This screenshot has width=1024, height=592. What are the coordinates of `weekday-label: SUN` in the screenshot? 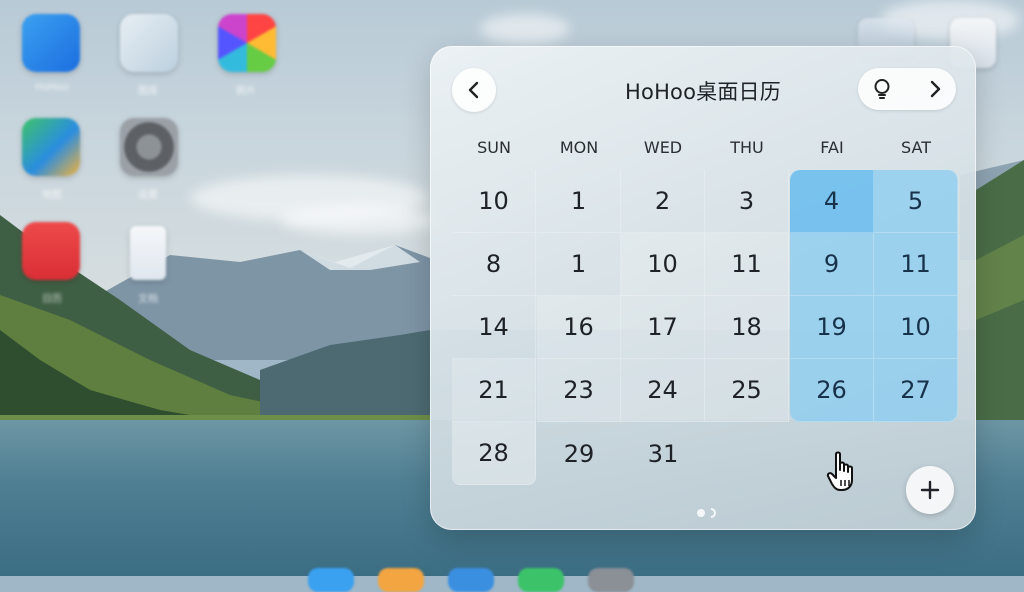 It's located at (494, 147).